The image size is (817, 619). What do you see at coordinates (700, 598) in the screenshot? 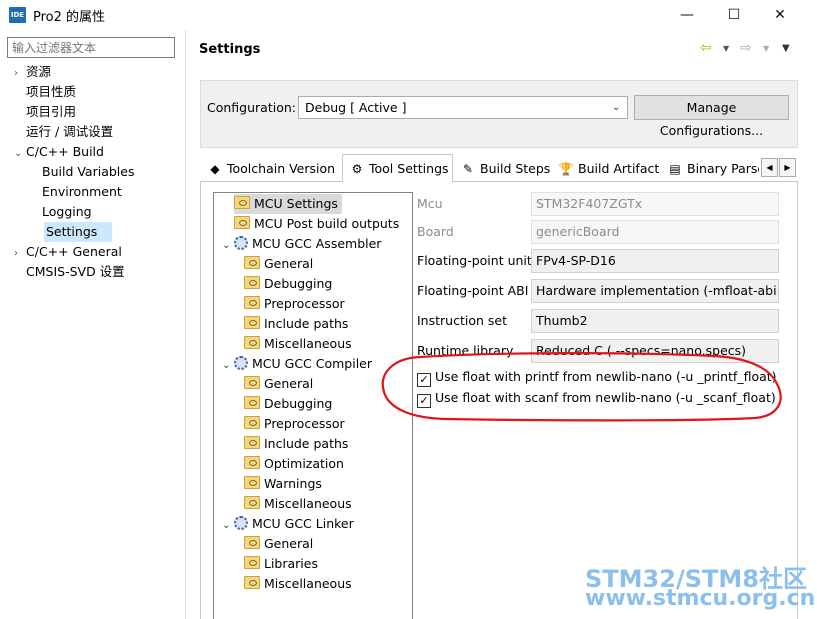
I see `watermark-url-text: www.stmcu.org.cn` at bounding box center [700, 598].